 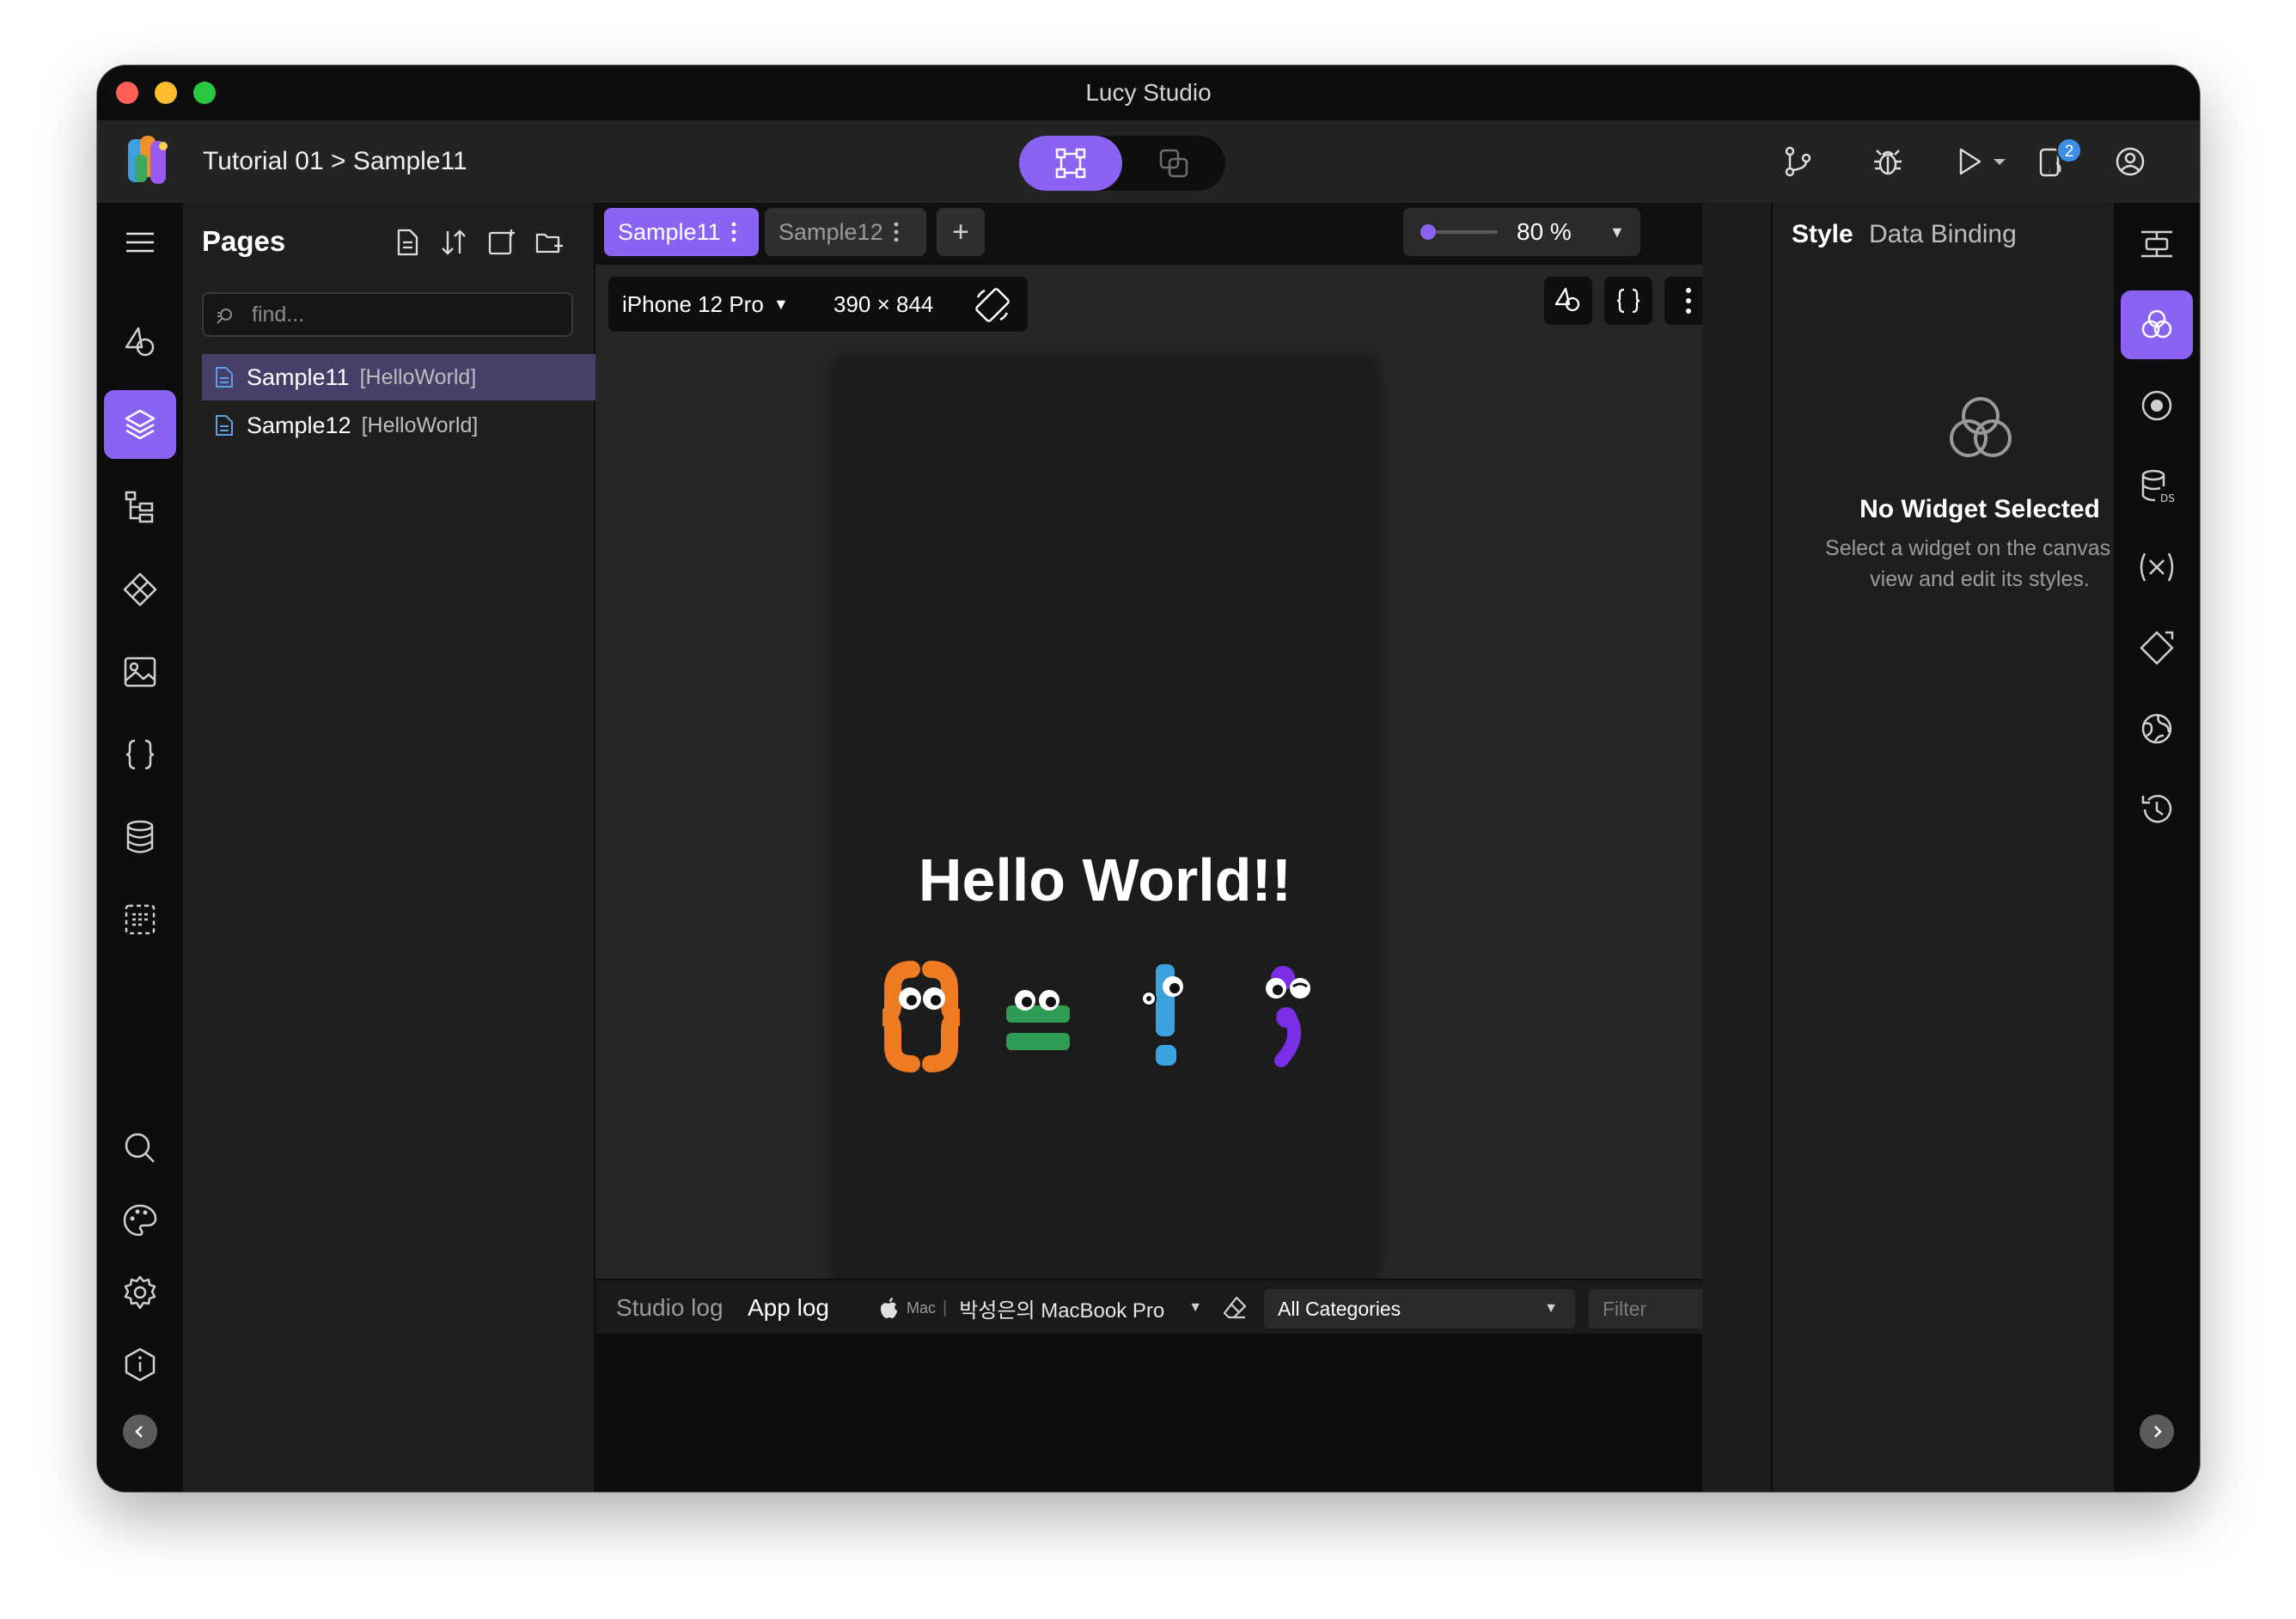 I want to click on preview-mode-button, so click(x=1173, y=163).